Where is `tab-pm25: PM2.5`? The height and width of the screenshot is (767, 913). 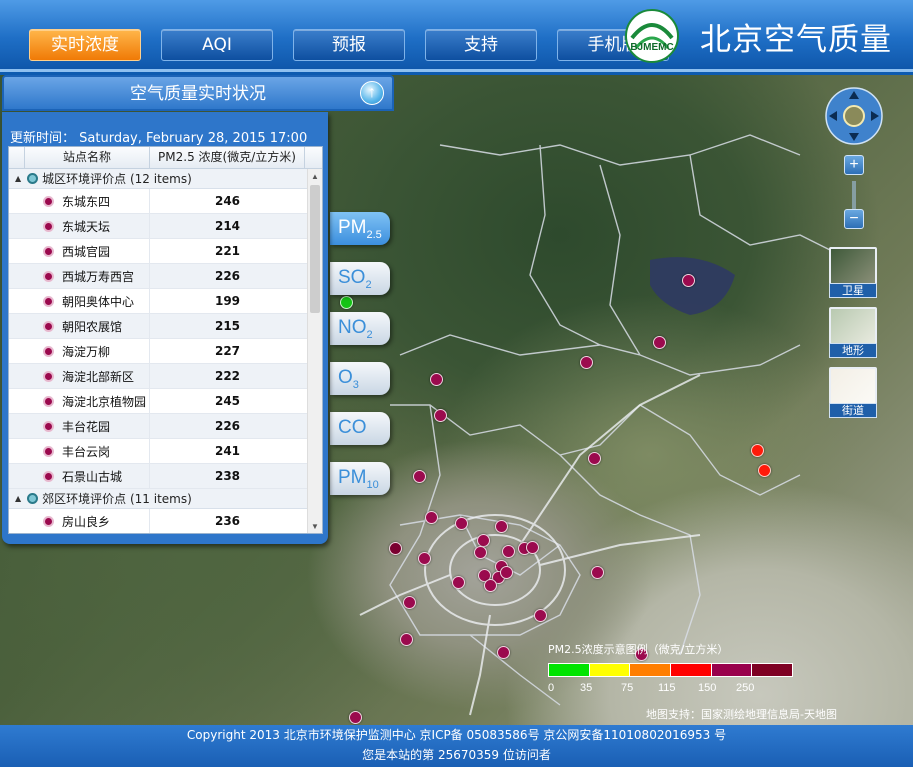 tab-pm25: PM2.5 is located at coordinates (360, 228).